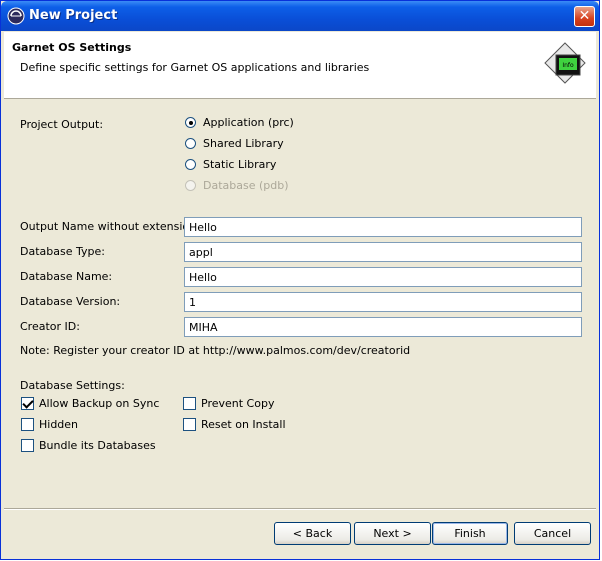 The height and width of the screenshot is (561, 602). Describe the element at coordinates (470, 533) in the screenshot. I see `finish-button: Finish` at that location.